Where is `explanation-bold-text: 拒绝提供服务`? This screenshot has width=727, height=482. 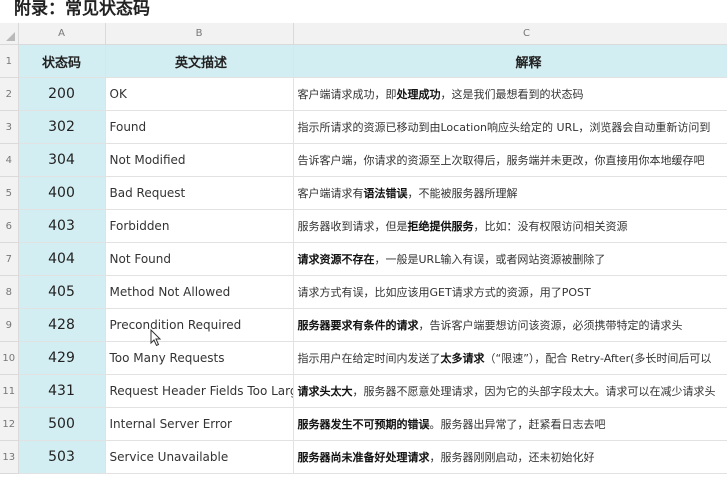
explanation-bold-text: 拒绝提供服务 is located at coordinates (440, 226).